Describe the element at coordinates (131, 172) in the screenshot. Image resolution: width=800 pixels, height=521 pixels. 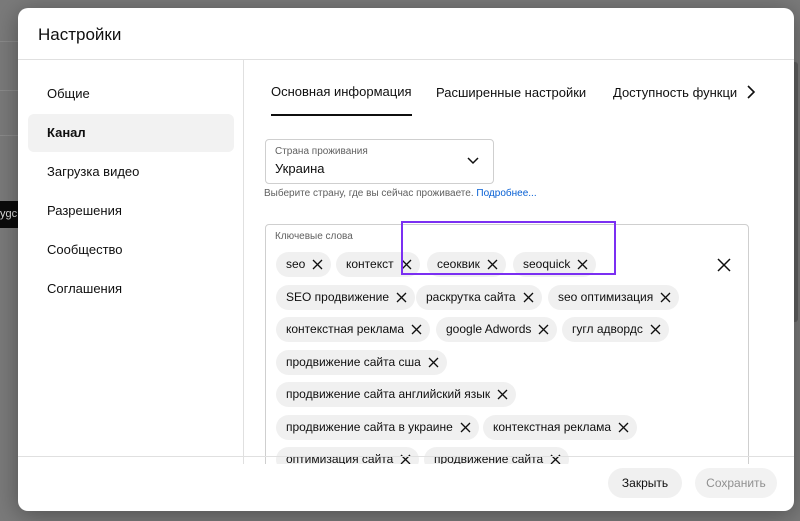
I see `sidebar-item-upload: Загрузка видео` at that location.